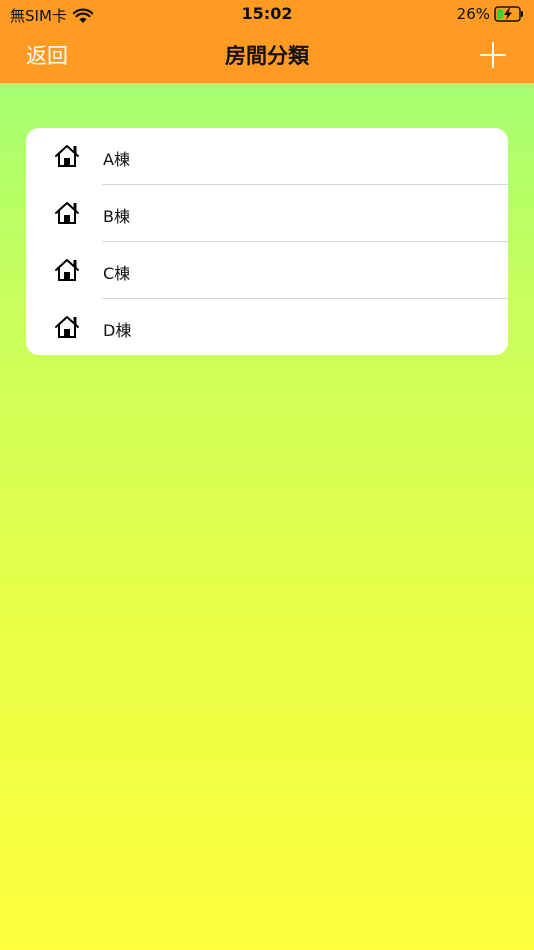 Image resolution: width=534 pixels, height=950 pixels. What do you see at coordinates (267, 213) in the screenshot?
I see `room-item-b: B棟` at bounding box center [267, 213].